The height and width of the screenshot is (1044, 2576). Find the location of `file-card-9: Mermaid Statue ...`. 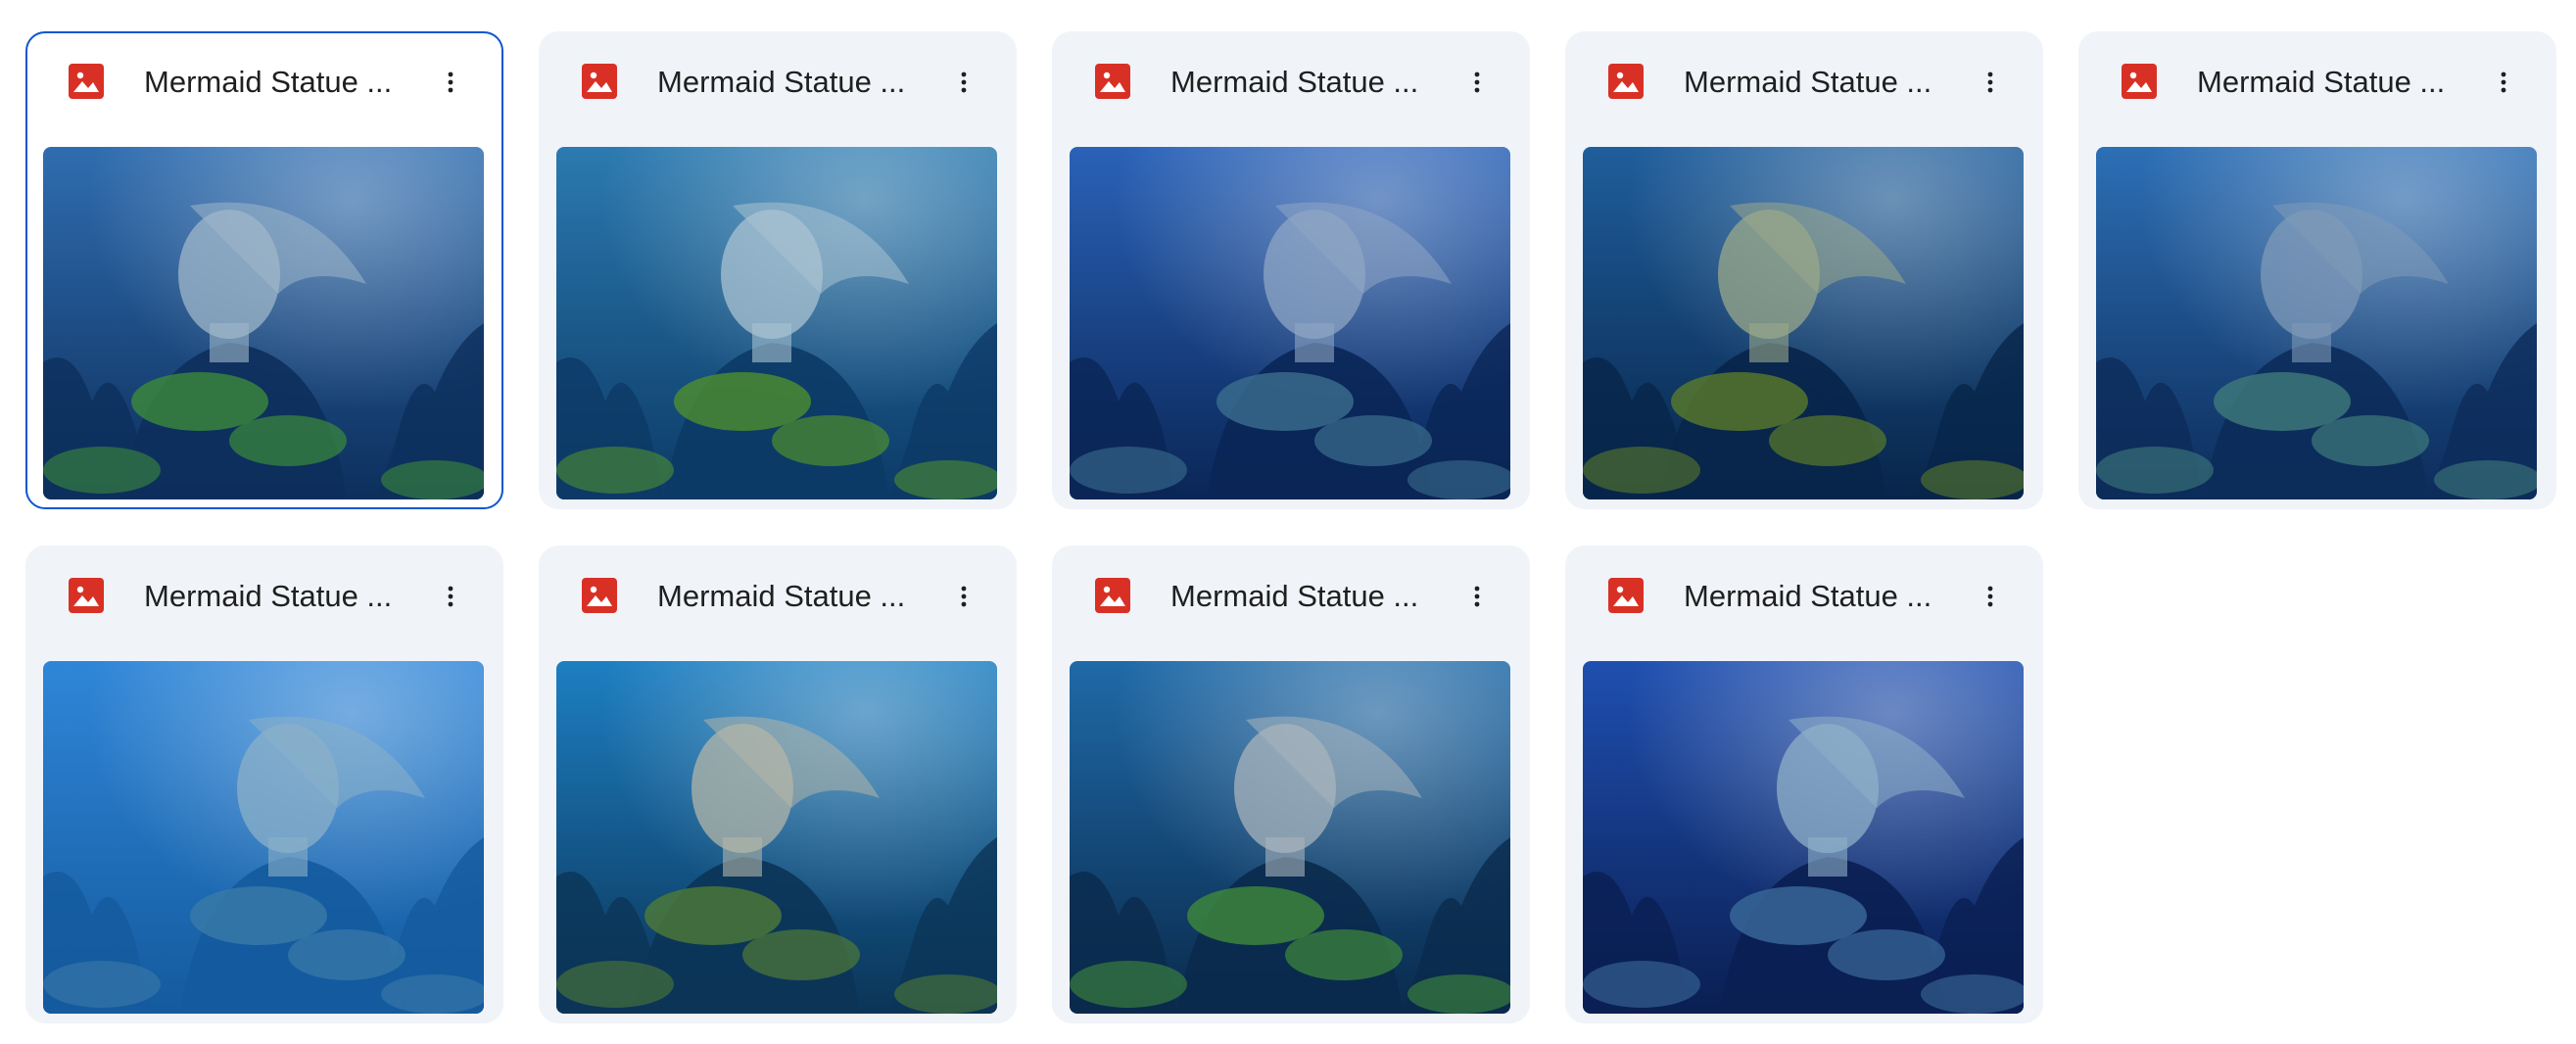

file-card-9: Mermaid Statue ... is located at coordinates (1804, 784).